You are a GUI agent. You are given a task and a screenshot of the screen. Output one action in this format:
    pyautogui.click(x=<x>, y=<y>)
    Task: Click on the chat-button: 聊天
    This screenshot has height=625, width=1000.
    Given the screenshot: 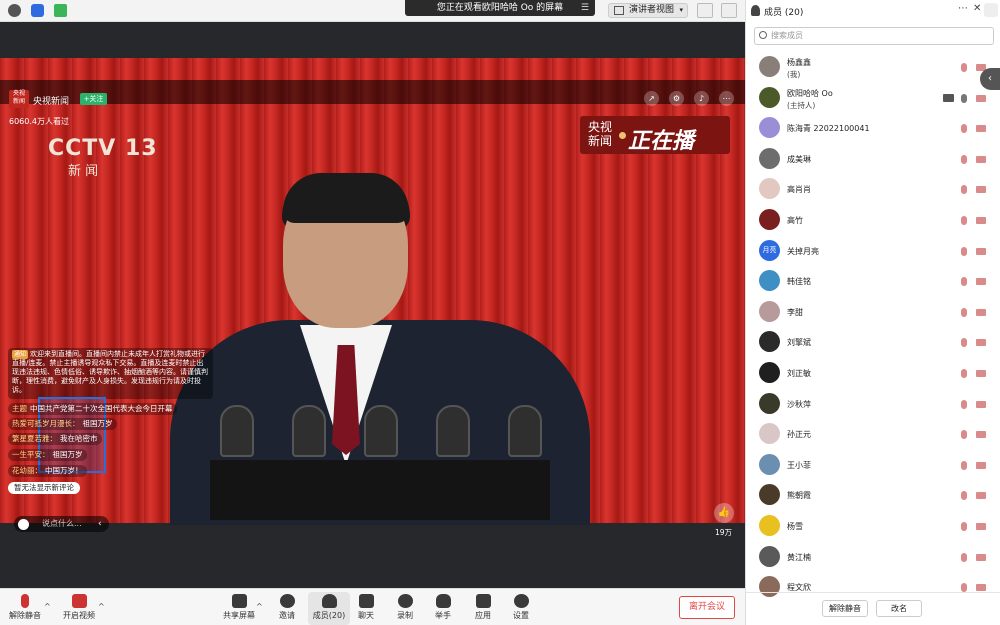 What is the action you would take?
    pyautogui.click(x=366, y=608)
    